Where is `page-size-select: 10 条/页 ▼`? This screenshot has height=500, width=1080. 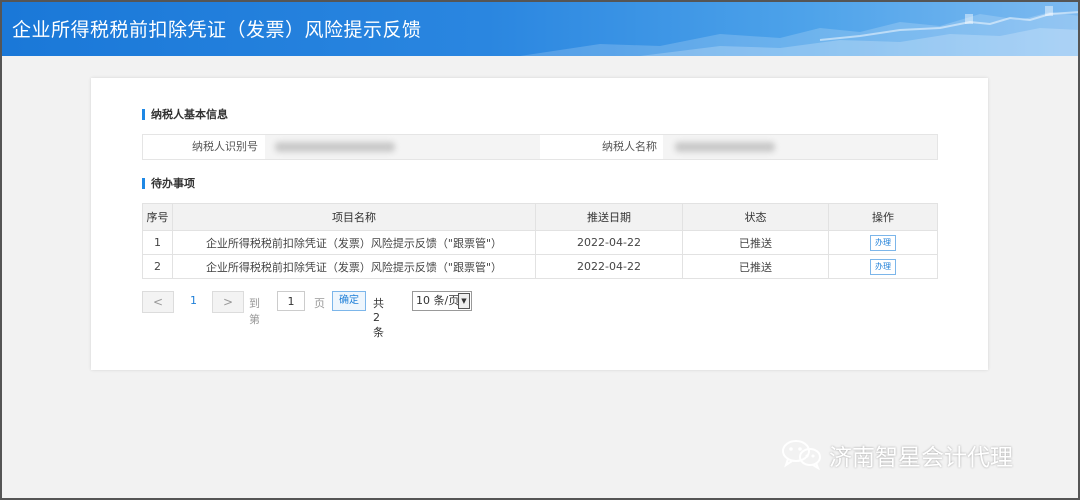 page-size-select: 10 条/页 ▼ is located at coordinates (442, 301).